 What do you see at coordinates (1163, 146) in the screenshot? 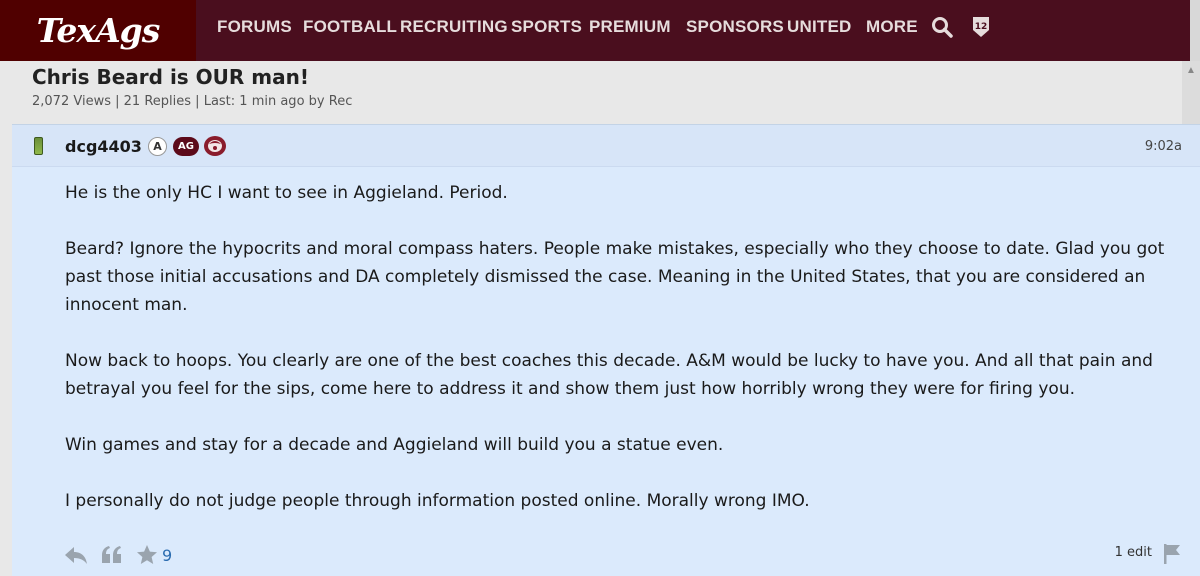
I see `post-time: 9:02a` at bounding box center [1163, 146].